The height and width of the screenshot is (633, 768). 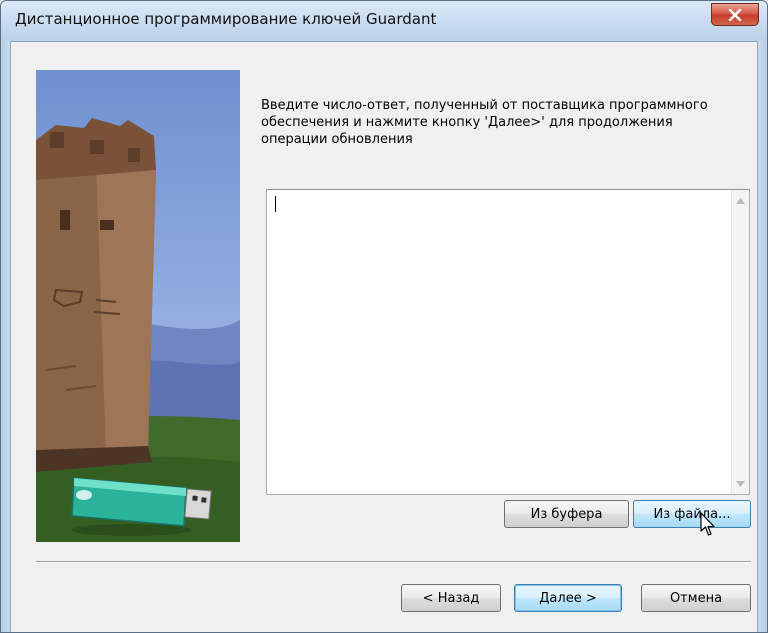 I want to click on window-frame-left, so click(x=5, y=336).